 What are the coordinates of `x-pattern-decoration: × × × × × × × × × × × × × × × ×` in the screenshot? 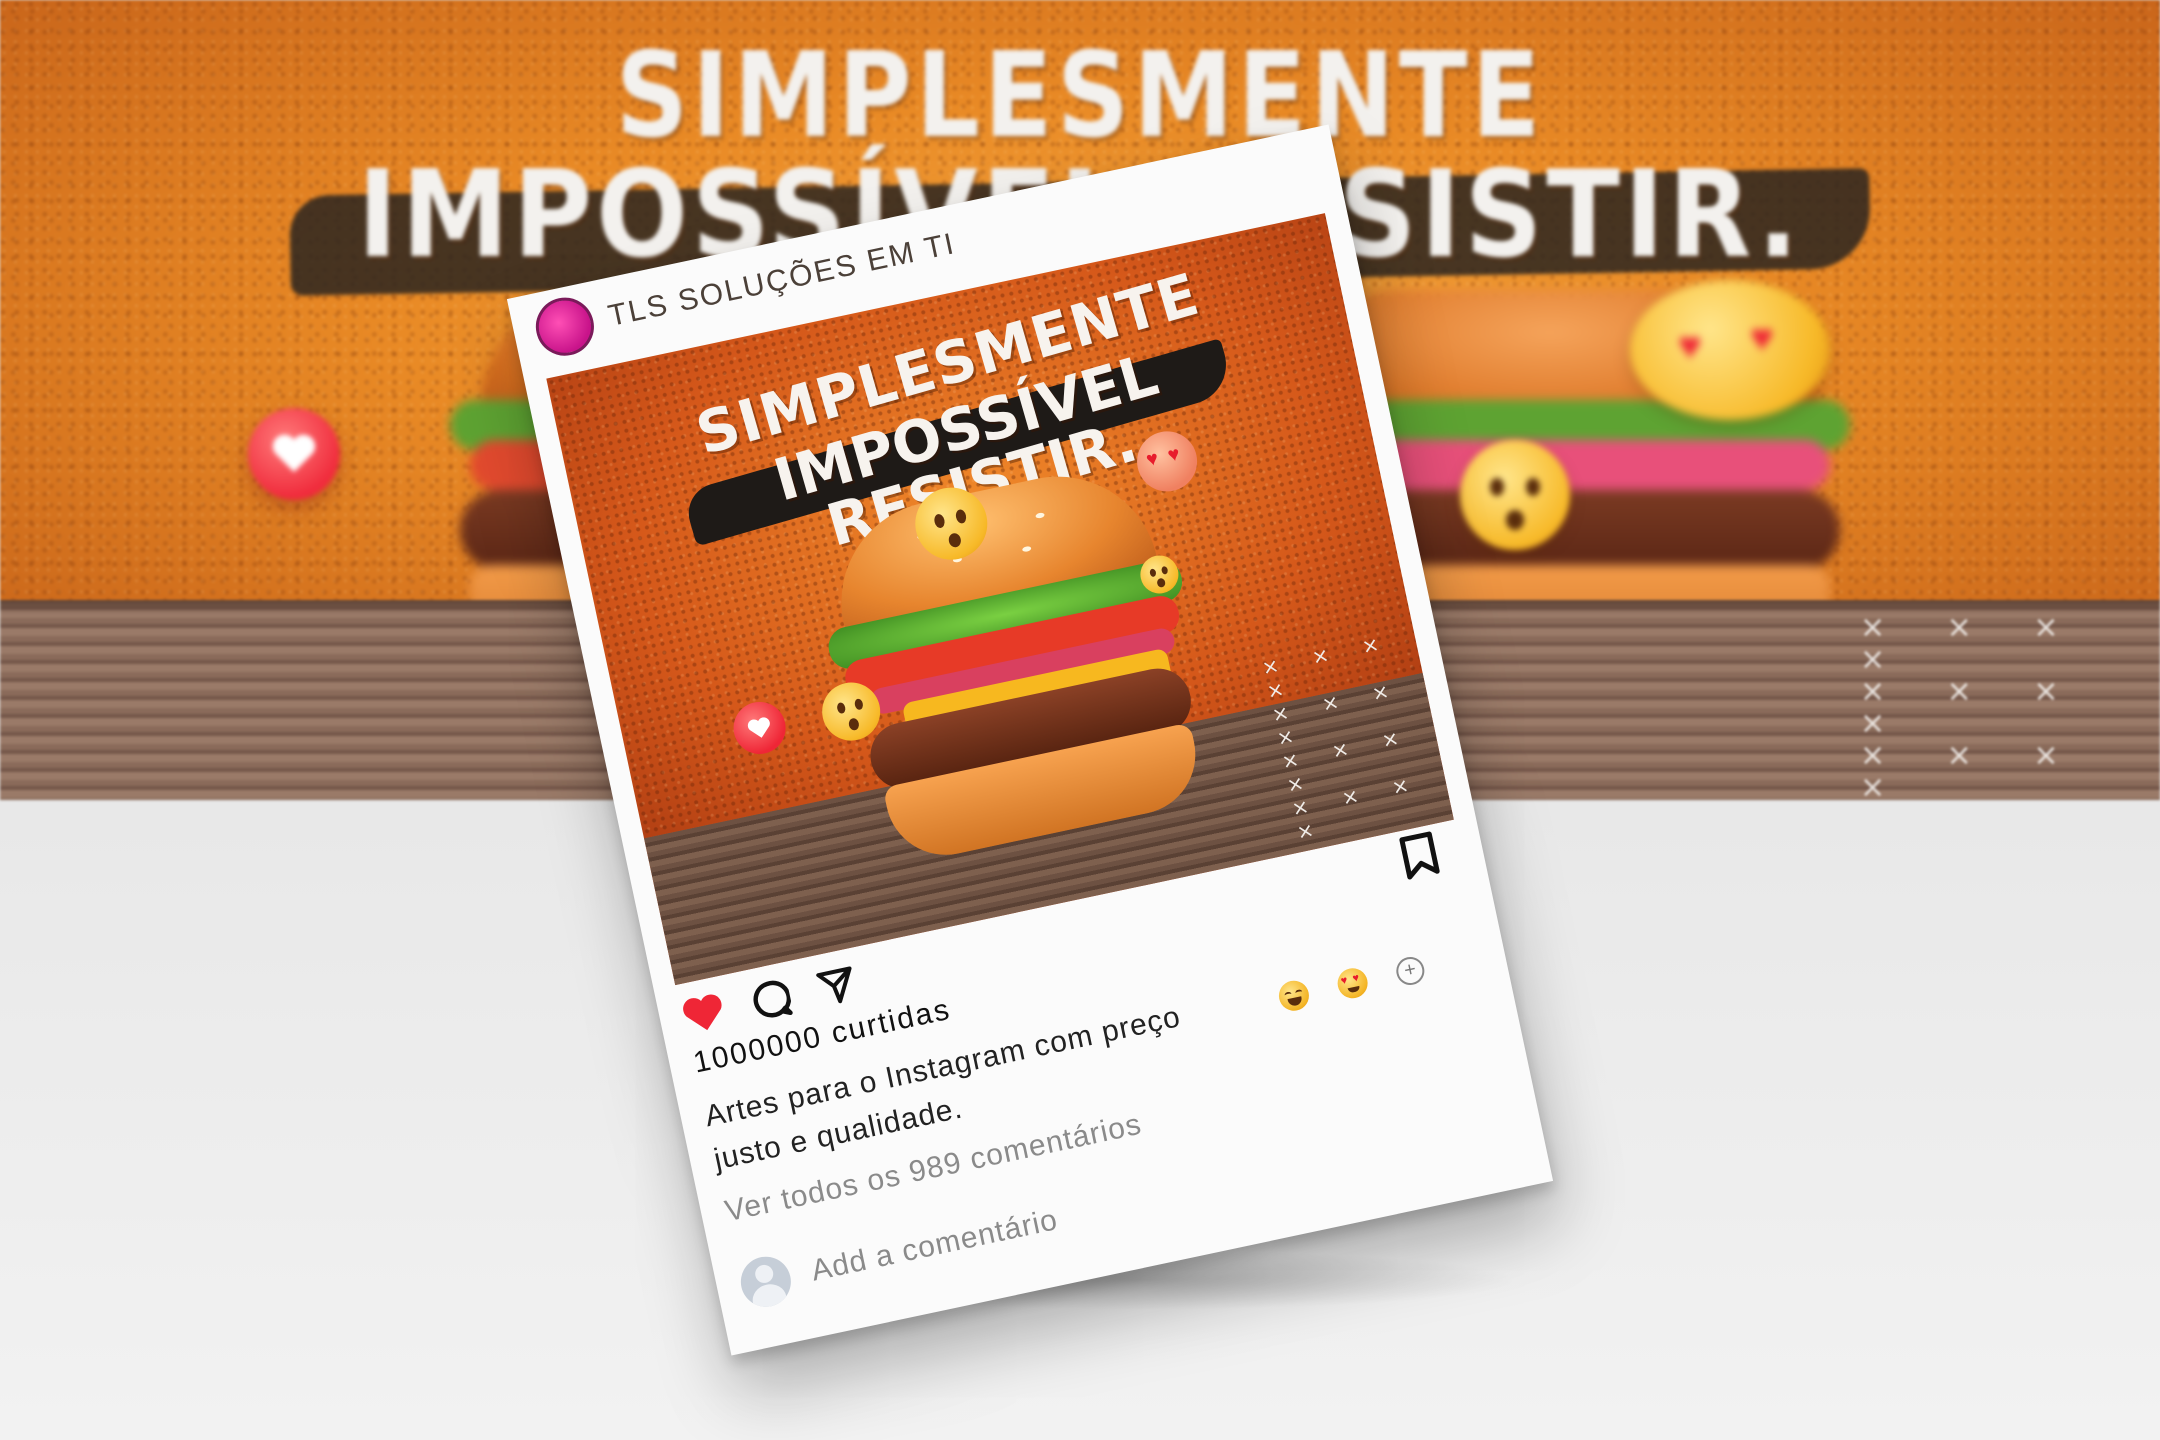 It's located at (1972, 705).